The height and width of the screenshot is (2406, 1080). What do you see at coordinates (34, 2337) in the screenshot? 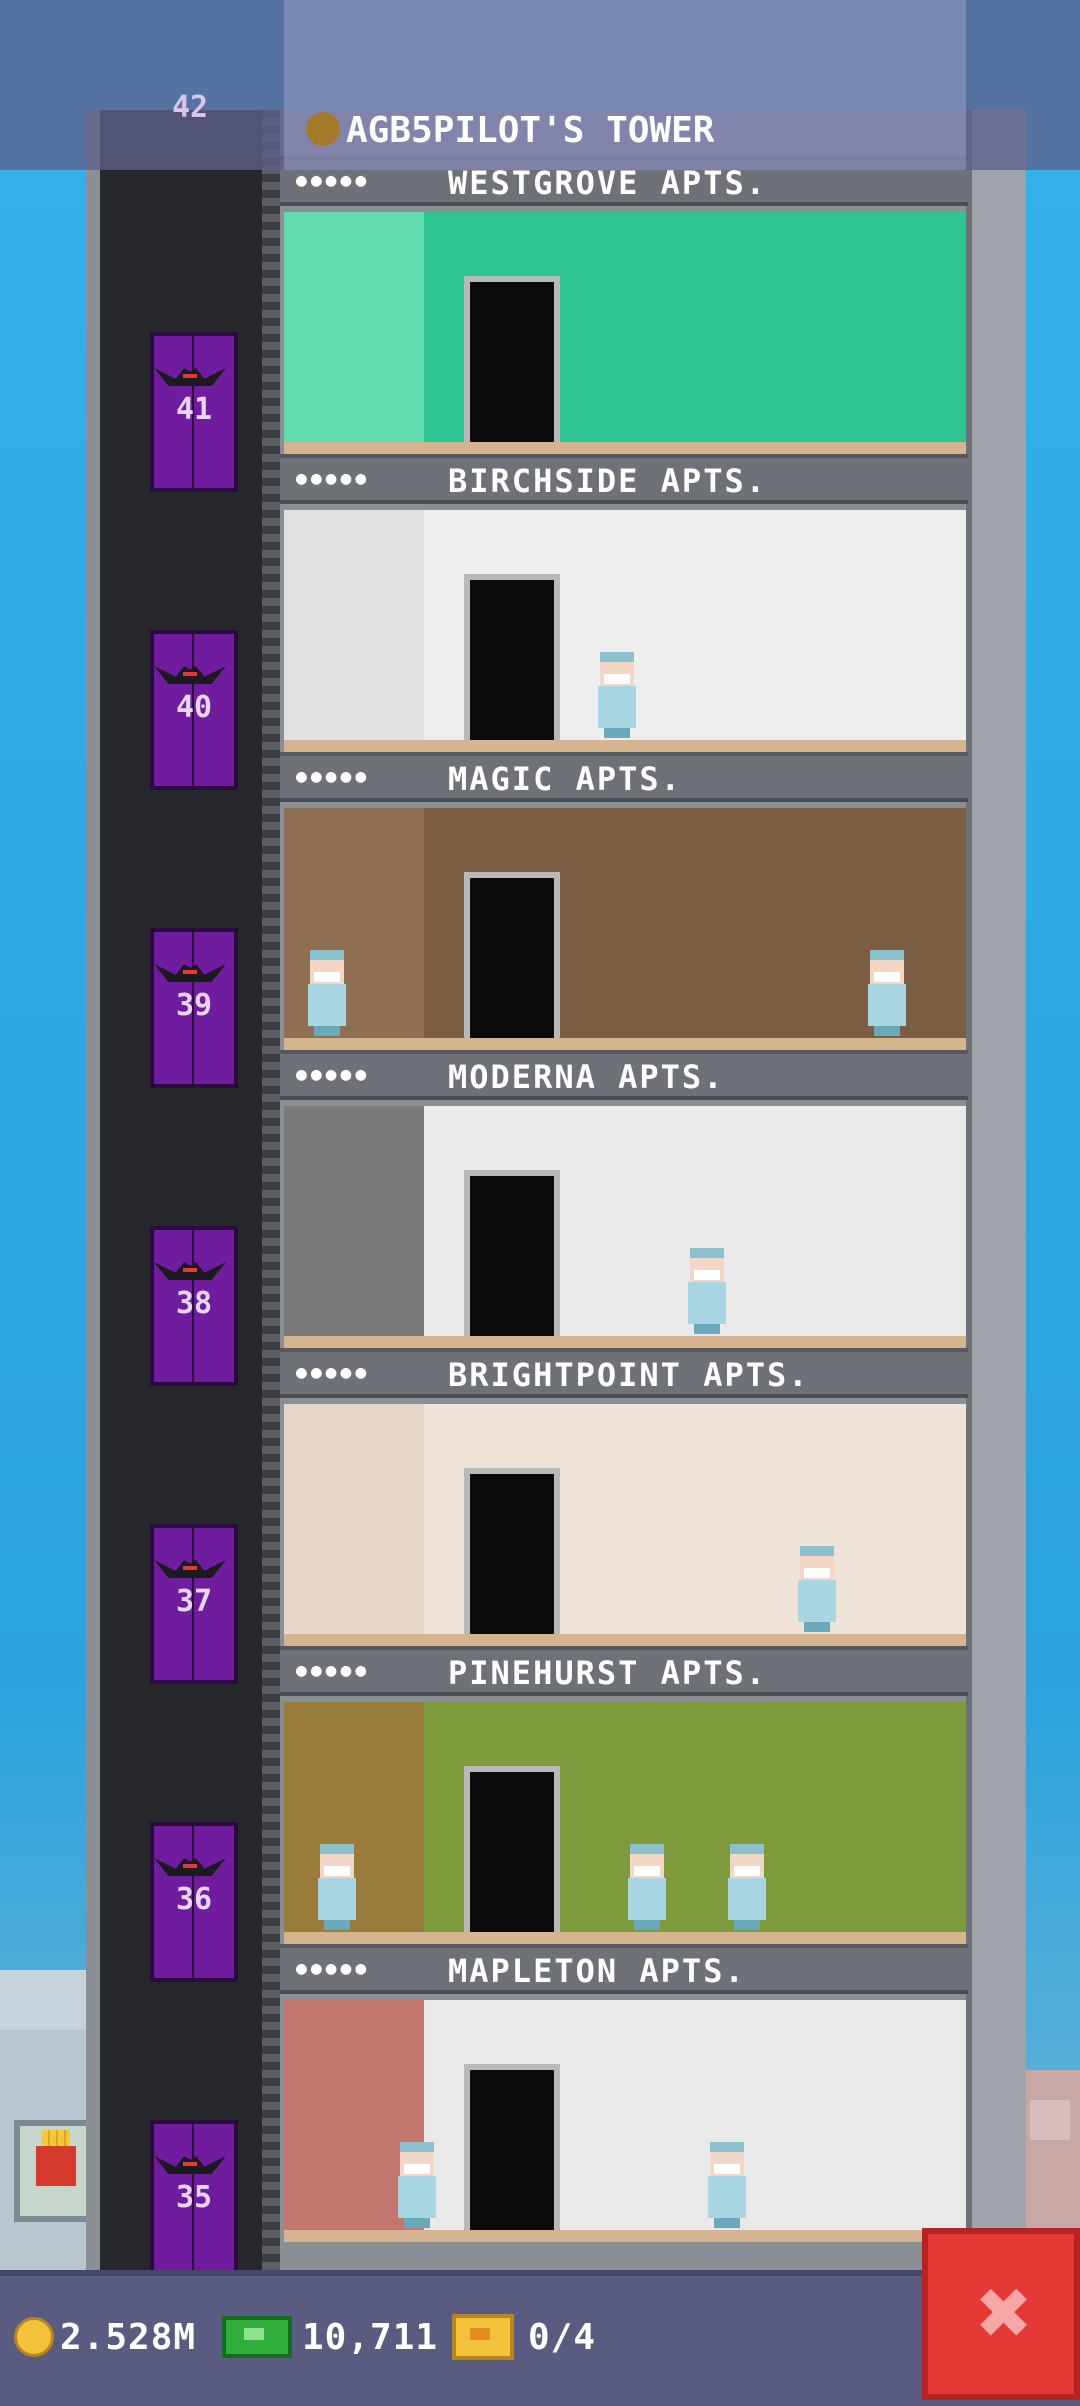
I see `coin-icon` at bounding box center [34, 2337].